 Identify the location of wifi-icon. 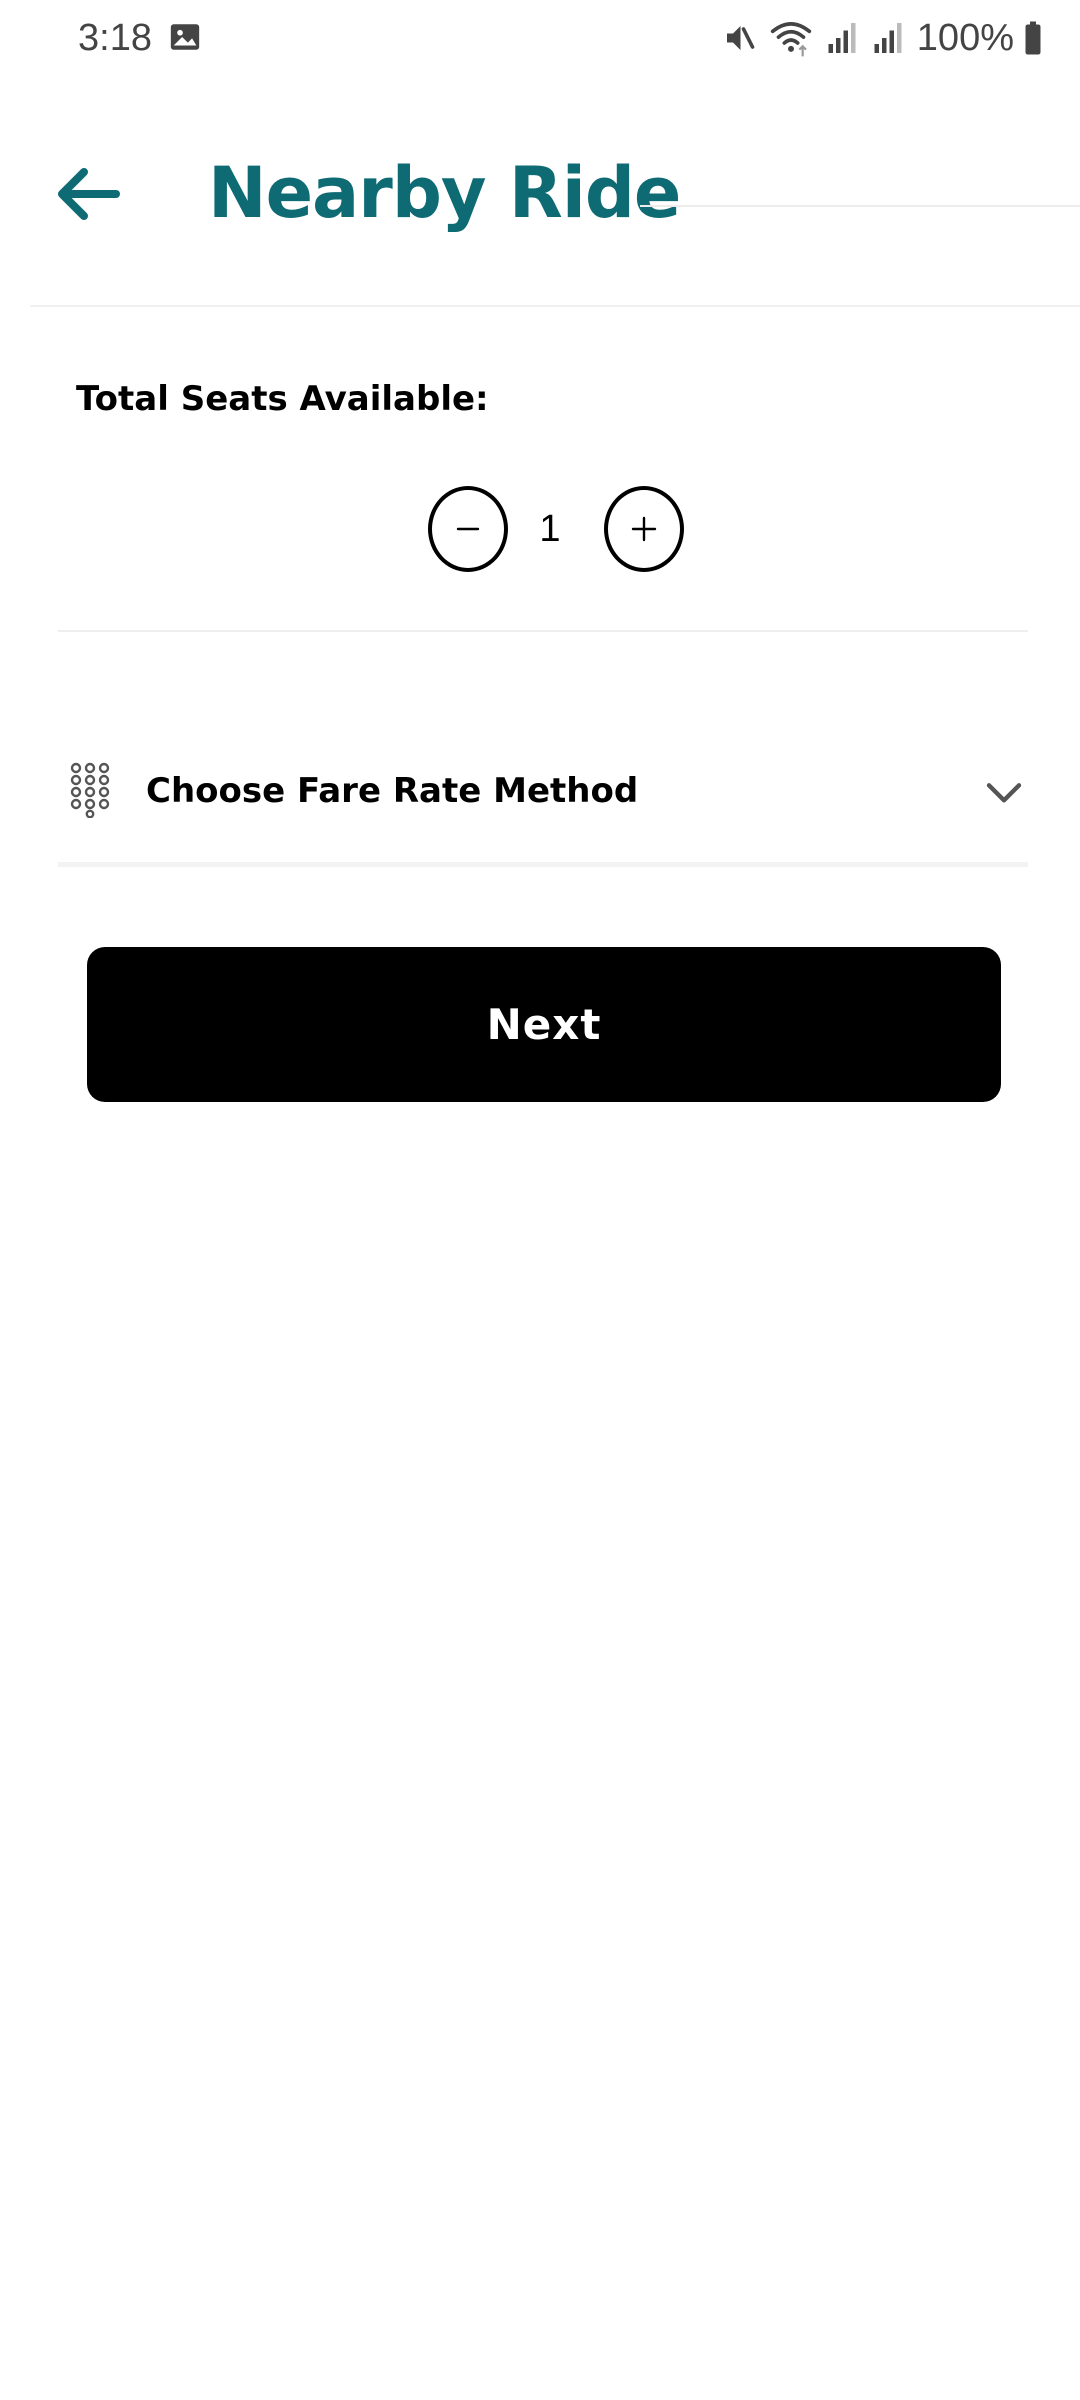
(790, 39).